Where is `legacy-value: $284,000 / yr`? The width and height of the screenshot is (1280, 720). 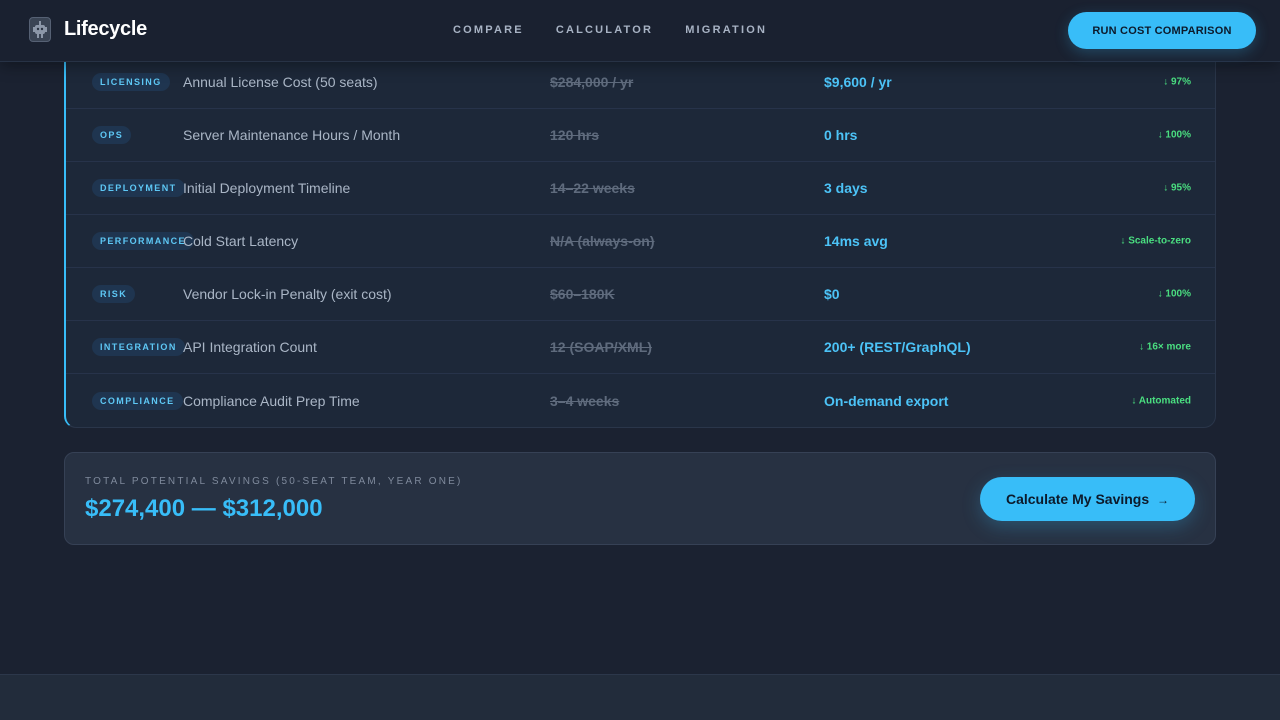
legacy-value: $284,000 / yr is located at coordinates (592, 82).